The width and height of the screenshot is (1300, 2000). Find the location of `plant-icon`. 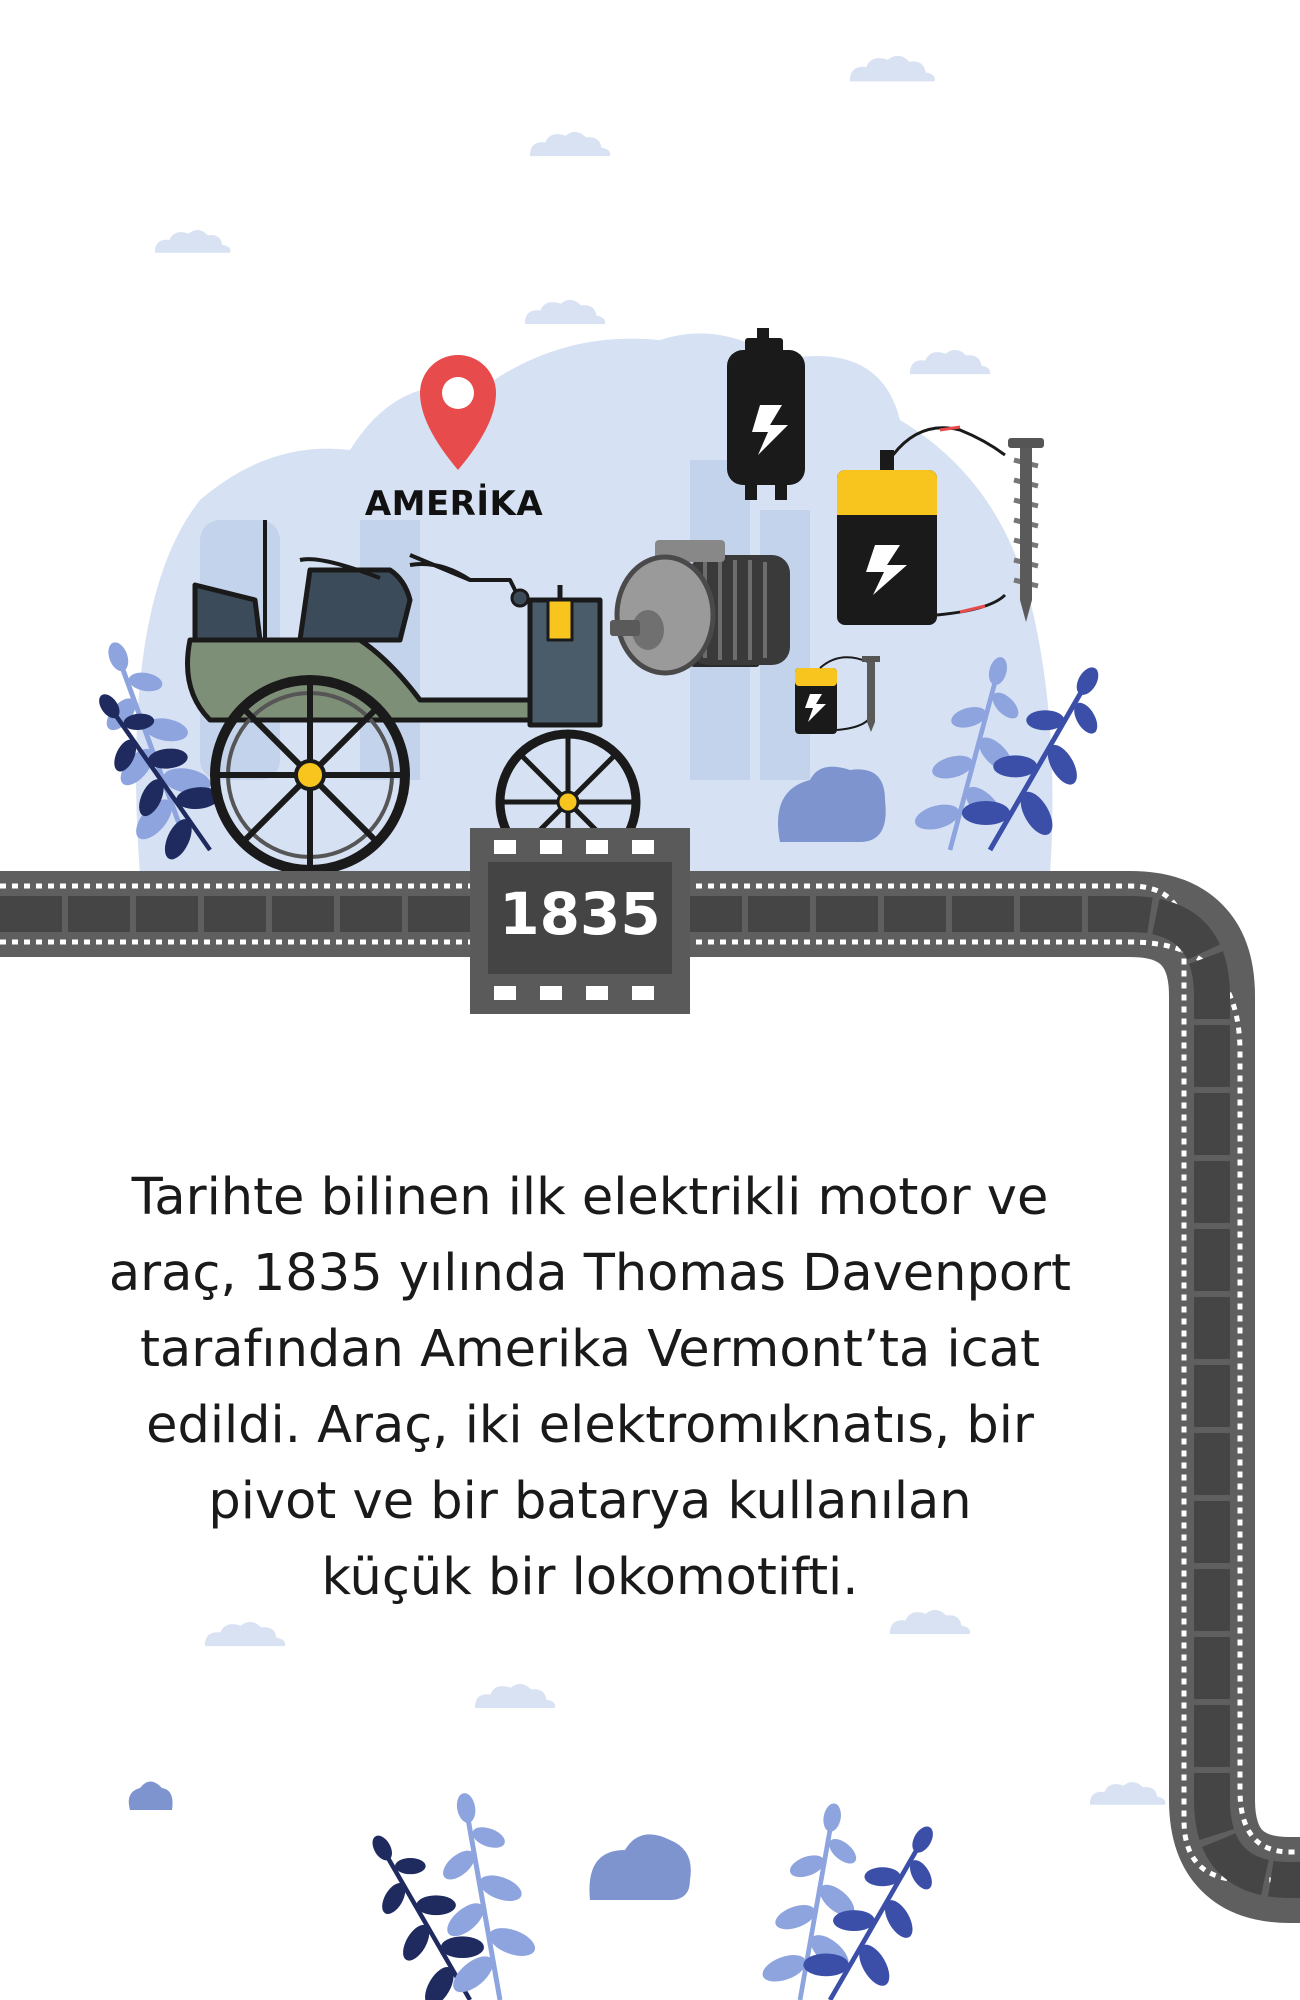

plant-icon is located at coordinates (481, 1892).